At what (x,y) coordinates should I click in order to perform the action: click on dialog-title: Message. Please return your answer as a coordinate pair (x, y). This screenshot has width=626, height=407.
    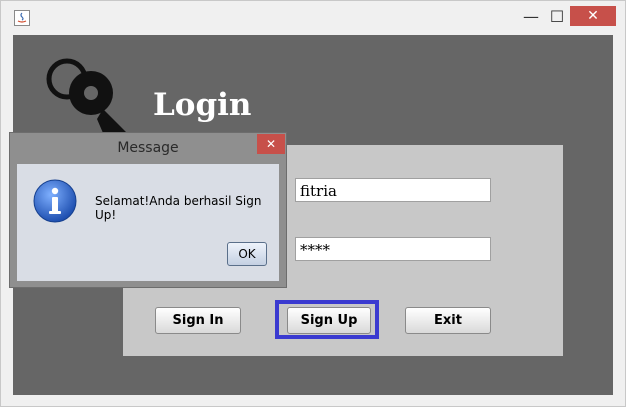
    Looking at the image, I should click on (148, 148).